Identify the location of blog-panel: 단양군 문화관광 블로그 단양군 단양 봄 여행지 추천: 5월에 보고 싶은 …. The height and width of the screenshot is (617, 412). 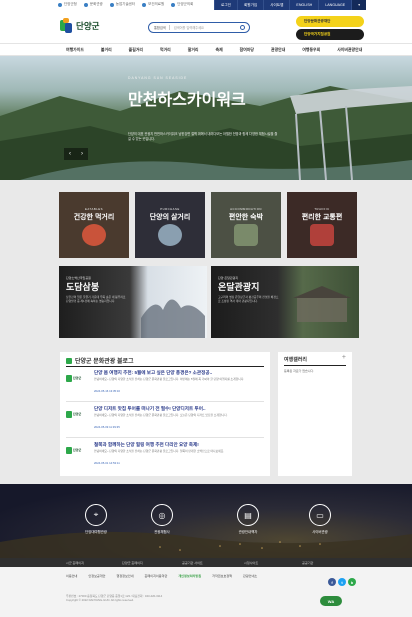
(165, 414).